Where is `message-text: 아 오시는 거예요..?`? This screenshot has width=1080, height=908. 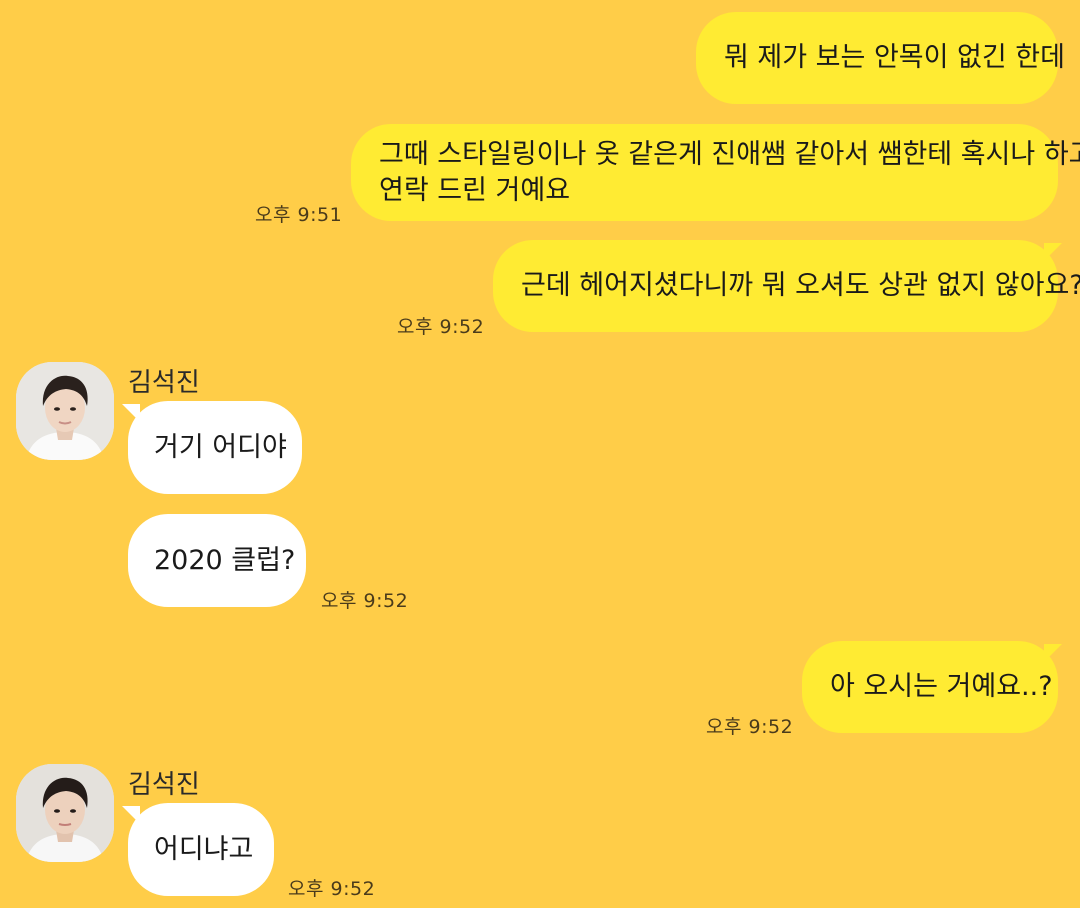
message-text: 아 오시는 거예요..? is located at coordinates (941, 686).